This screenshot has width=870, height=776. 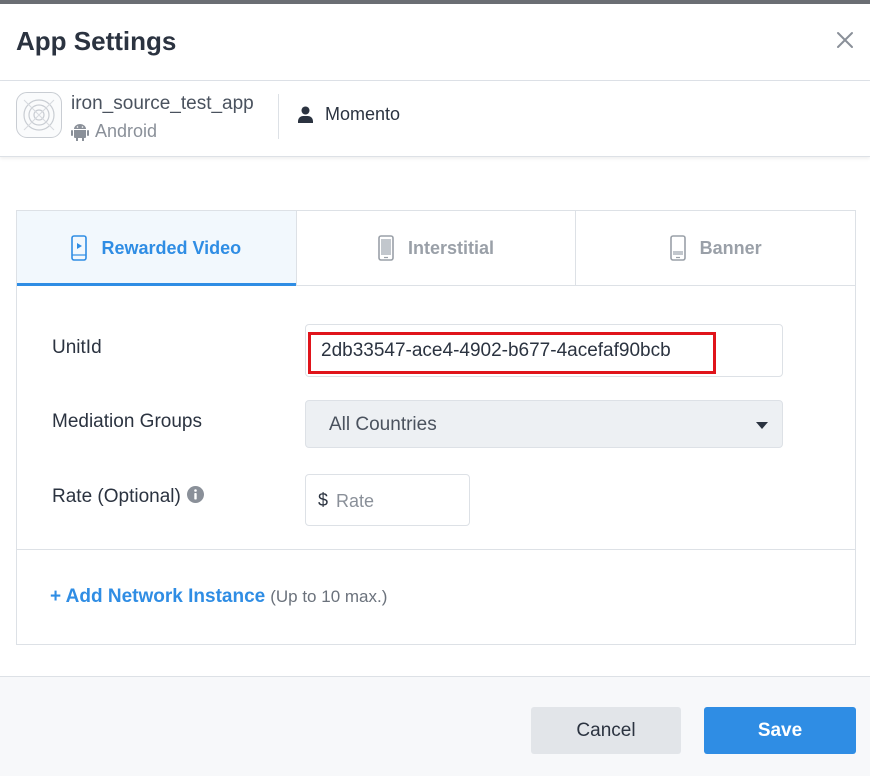 What do you see at coordinates (195, 494) in the screenshot?
I see `info-icon` at bounding box center [195, 494].